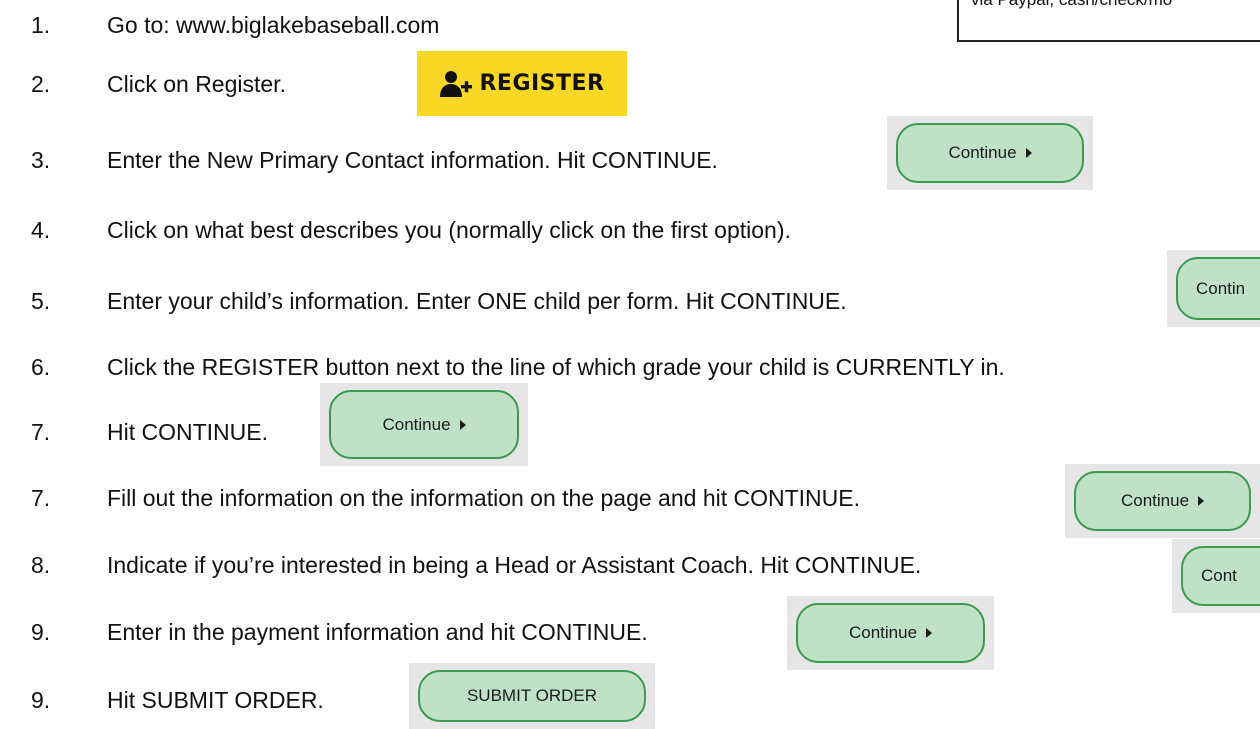 The height and width of the screenshot is (729, 1260). Describe the element at coordinates (41, 565) in the screenshot. I see `step-number: 8.` at that location.